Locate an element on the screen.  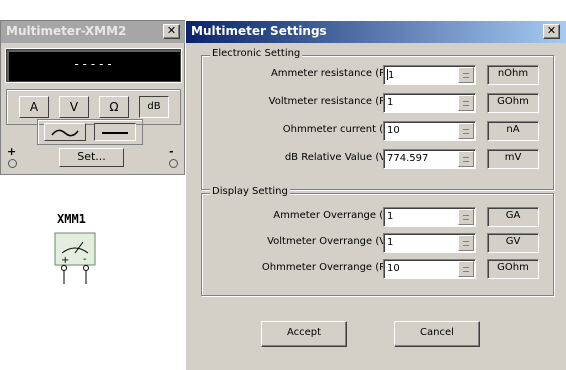
accept-button: Accept is located at coordinates (304, 334).